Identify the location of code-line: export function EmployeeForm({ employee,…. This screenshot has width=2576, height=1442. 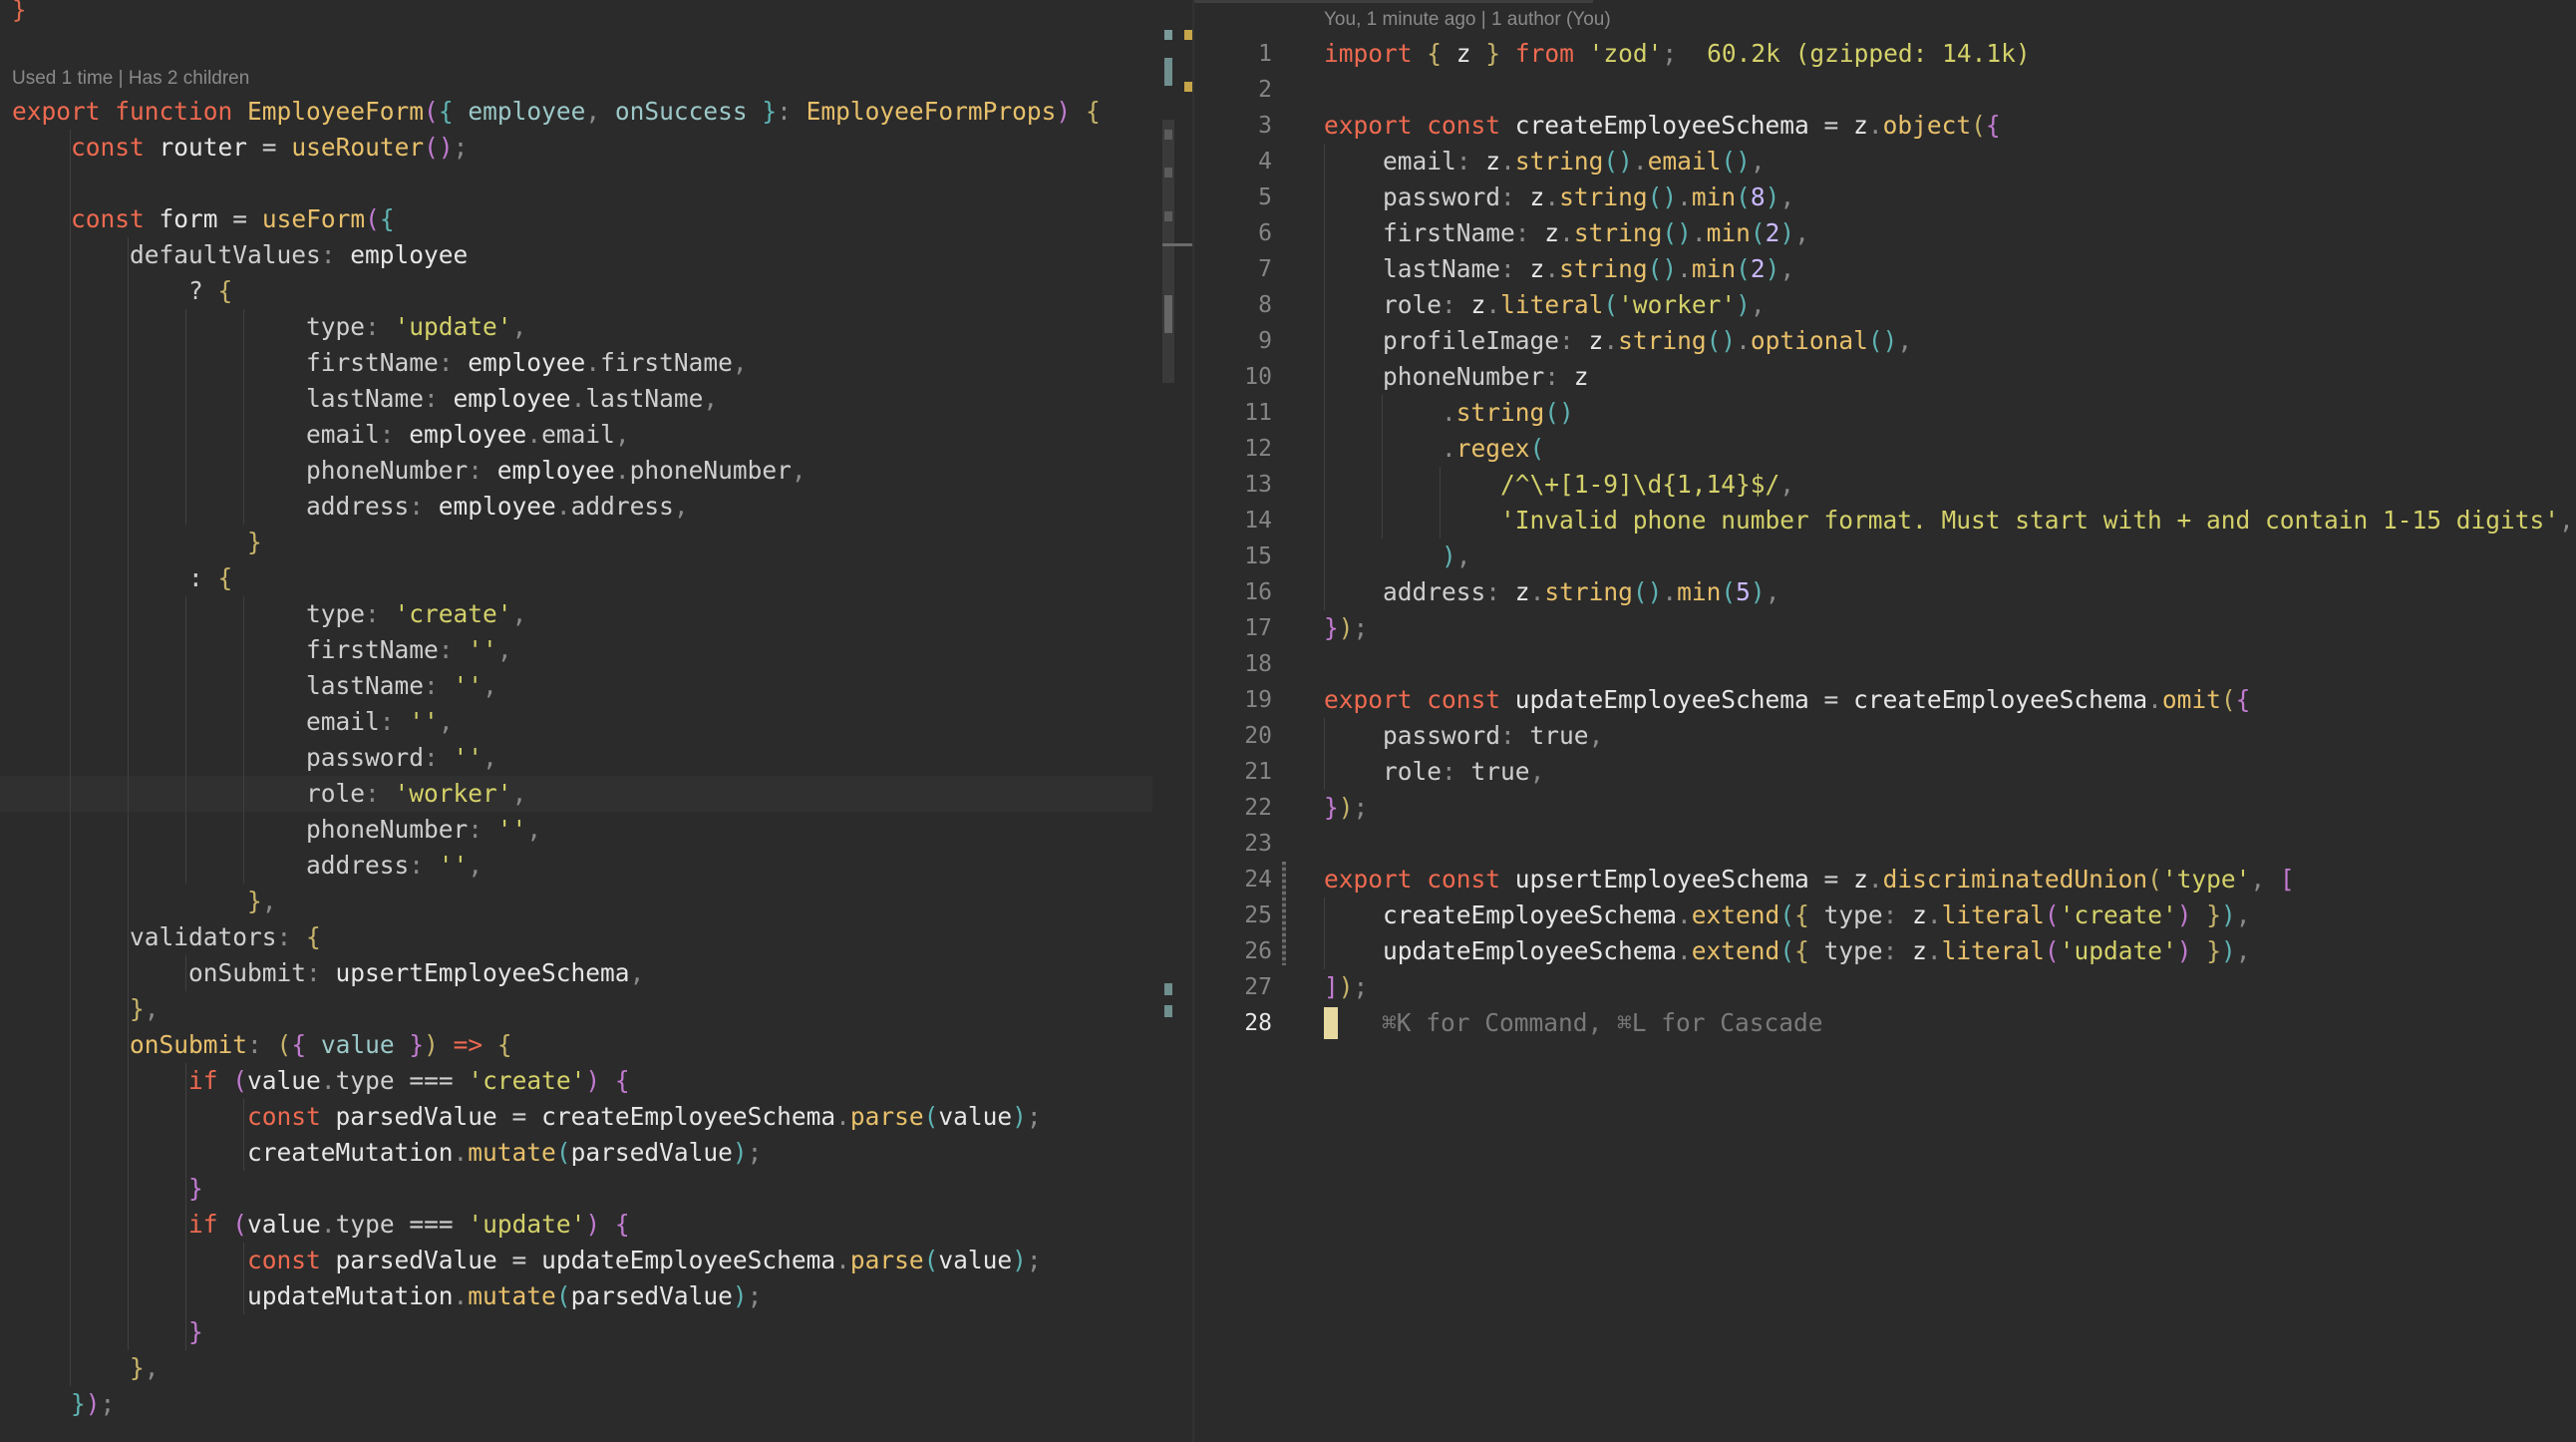
(576, 112).